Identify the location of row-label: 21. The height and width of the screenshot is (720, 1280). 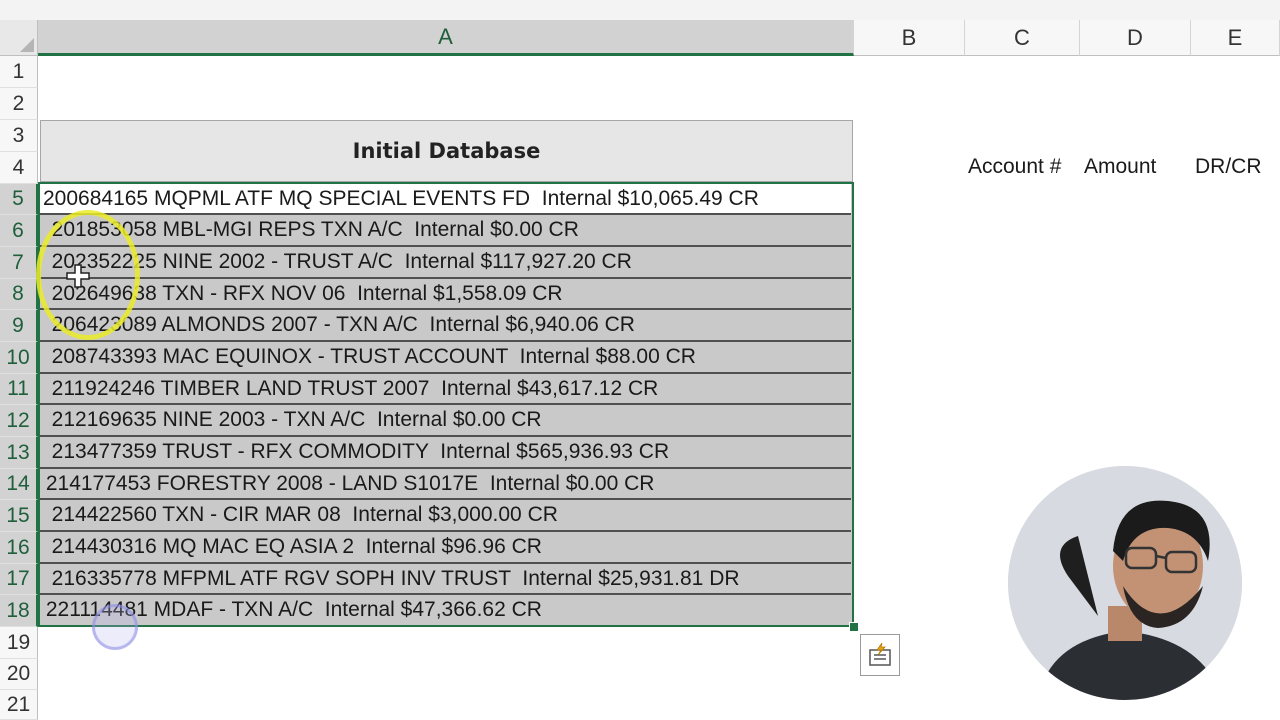
(18, 704).